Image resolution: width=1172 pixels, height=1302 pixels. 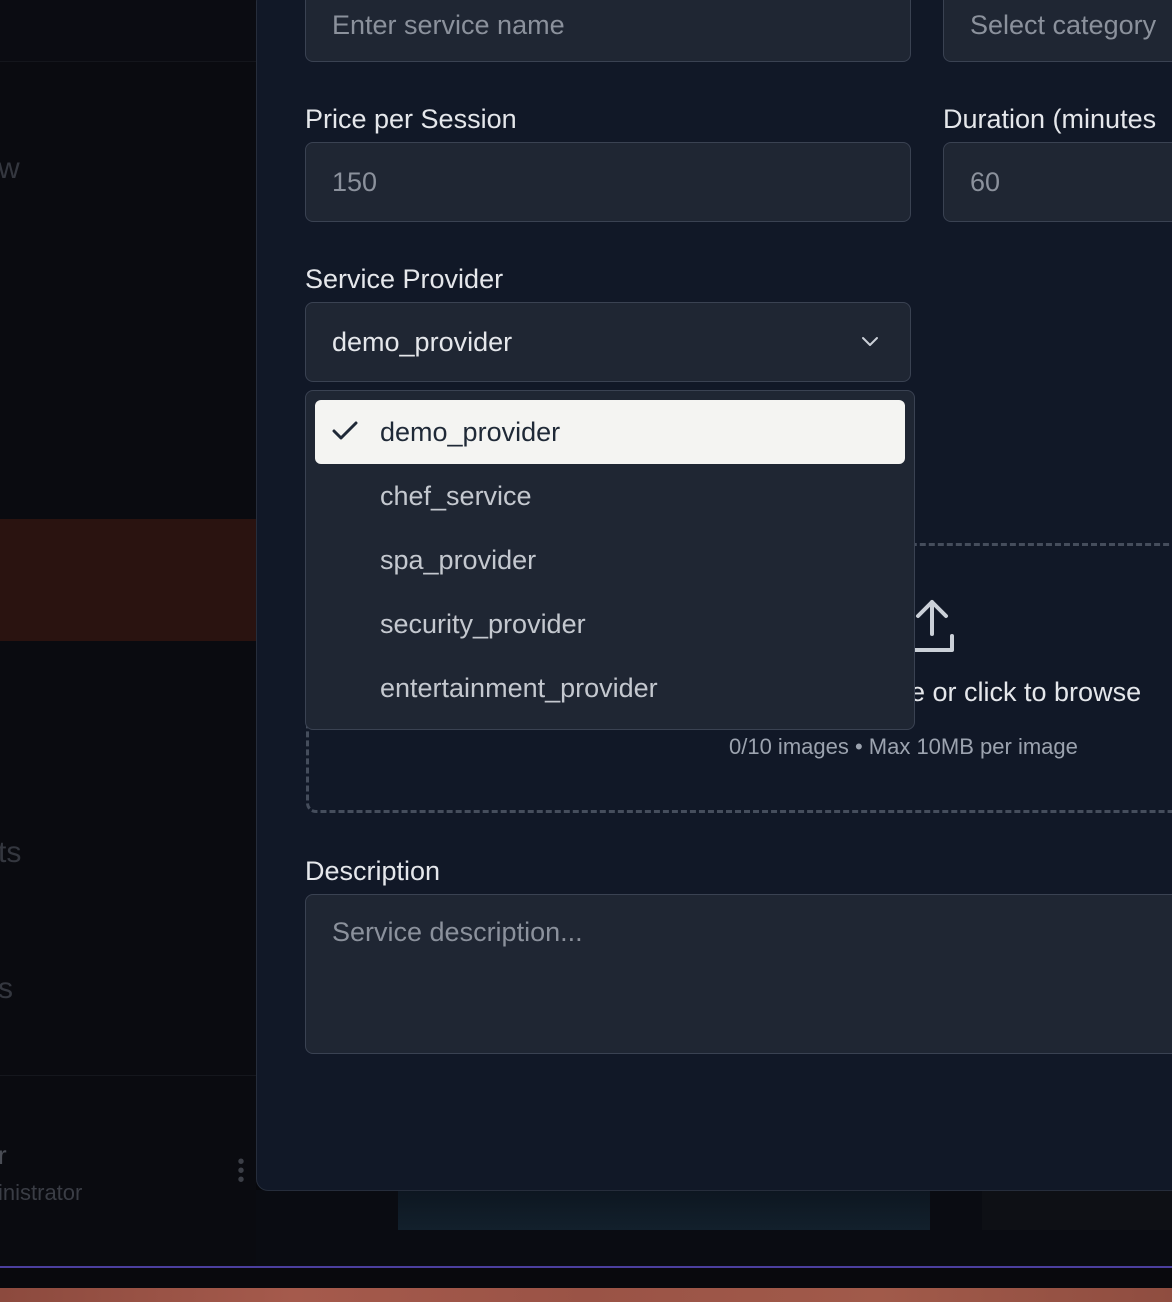 What do you see at coordinates (985, 181) in the screenshot?
I see `duration-placeholder: 60` at bounding box center [985, 181].